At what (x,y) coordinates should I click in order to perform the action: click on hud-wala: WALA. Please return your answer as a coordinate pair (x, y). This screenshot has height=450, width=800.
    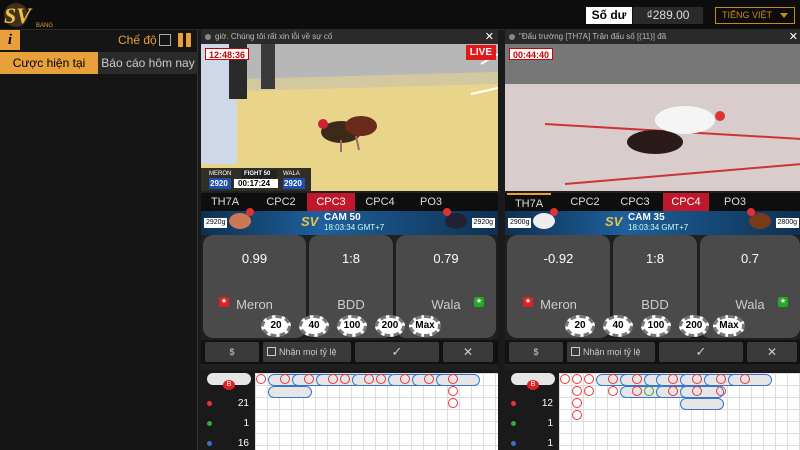
    Looking at the image, I should click on (291, 174).